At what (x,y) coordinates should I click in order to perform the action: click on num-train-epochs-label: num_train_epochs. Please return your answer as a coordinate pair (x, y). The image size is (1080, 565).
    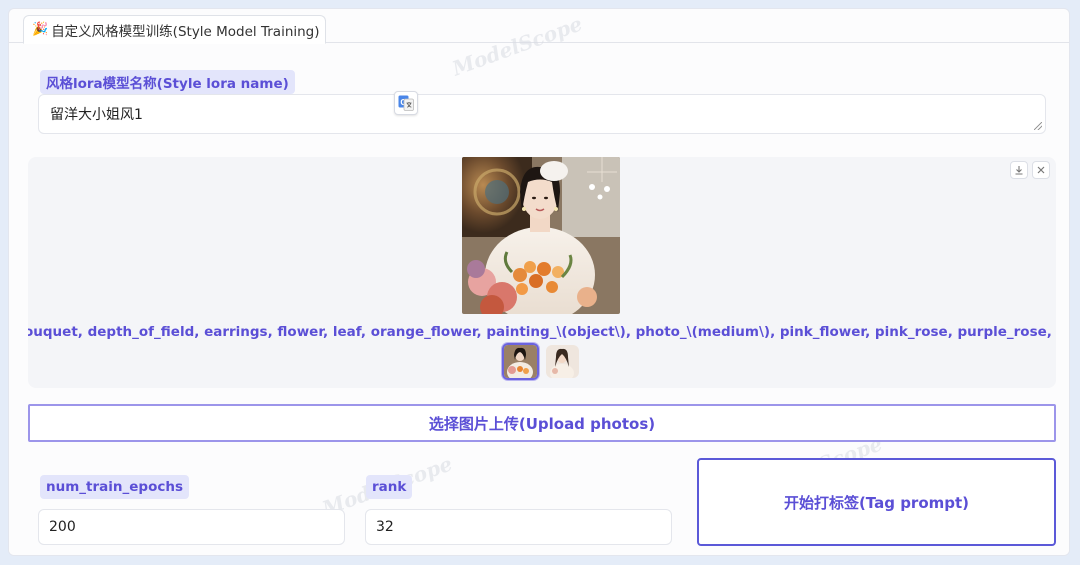
    Looking at the image, I should click on (114, 487).